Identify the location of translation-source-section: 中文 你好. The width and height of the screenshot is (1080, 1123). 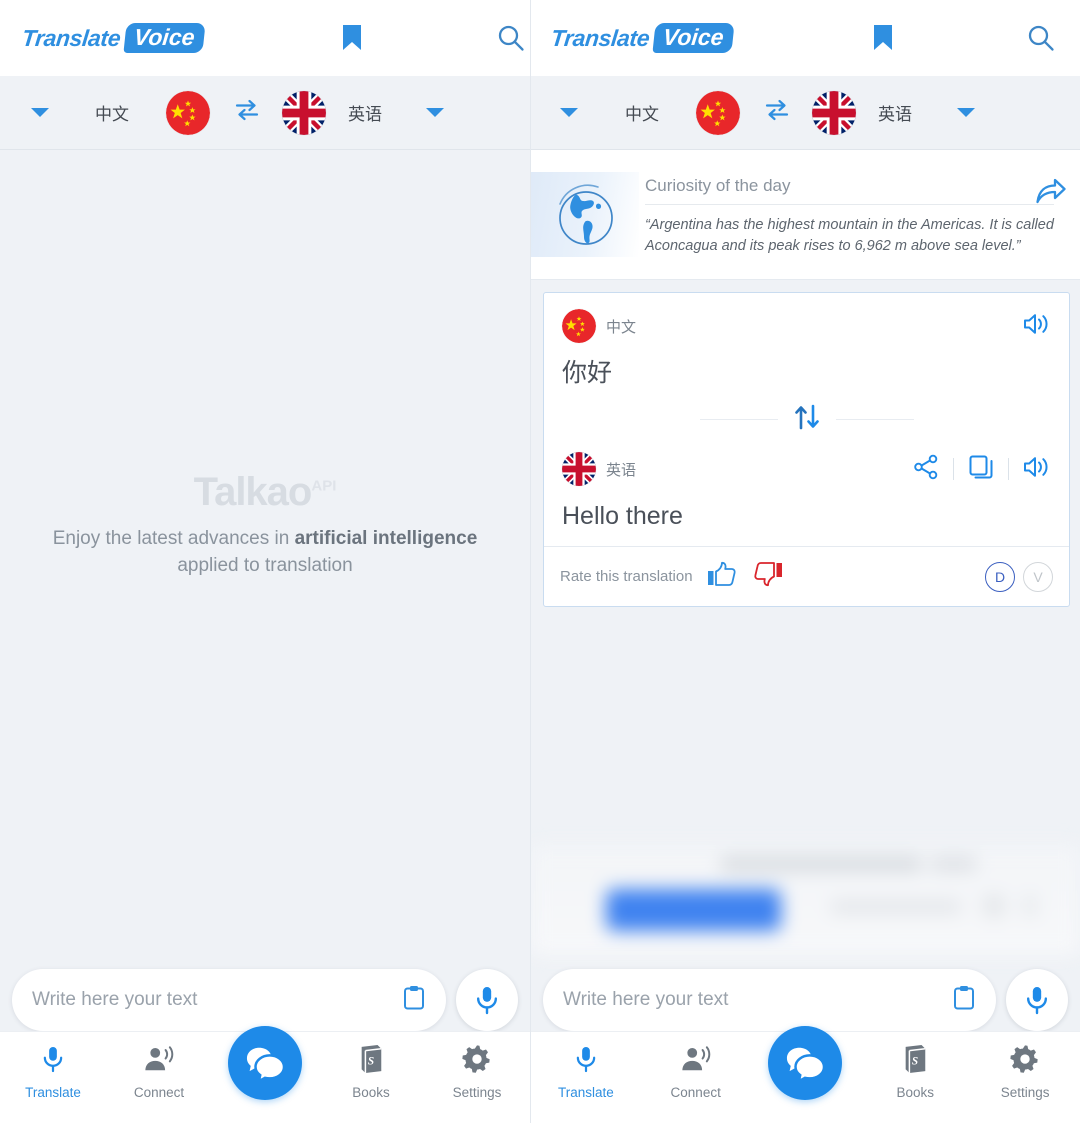
(806, 348).